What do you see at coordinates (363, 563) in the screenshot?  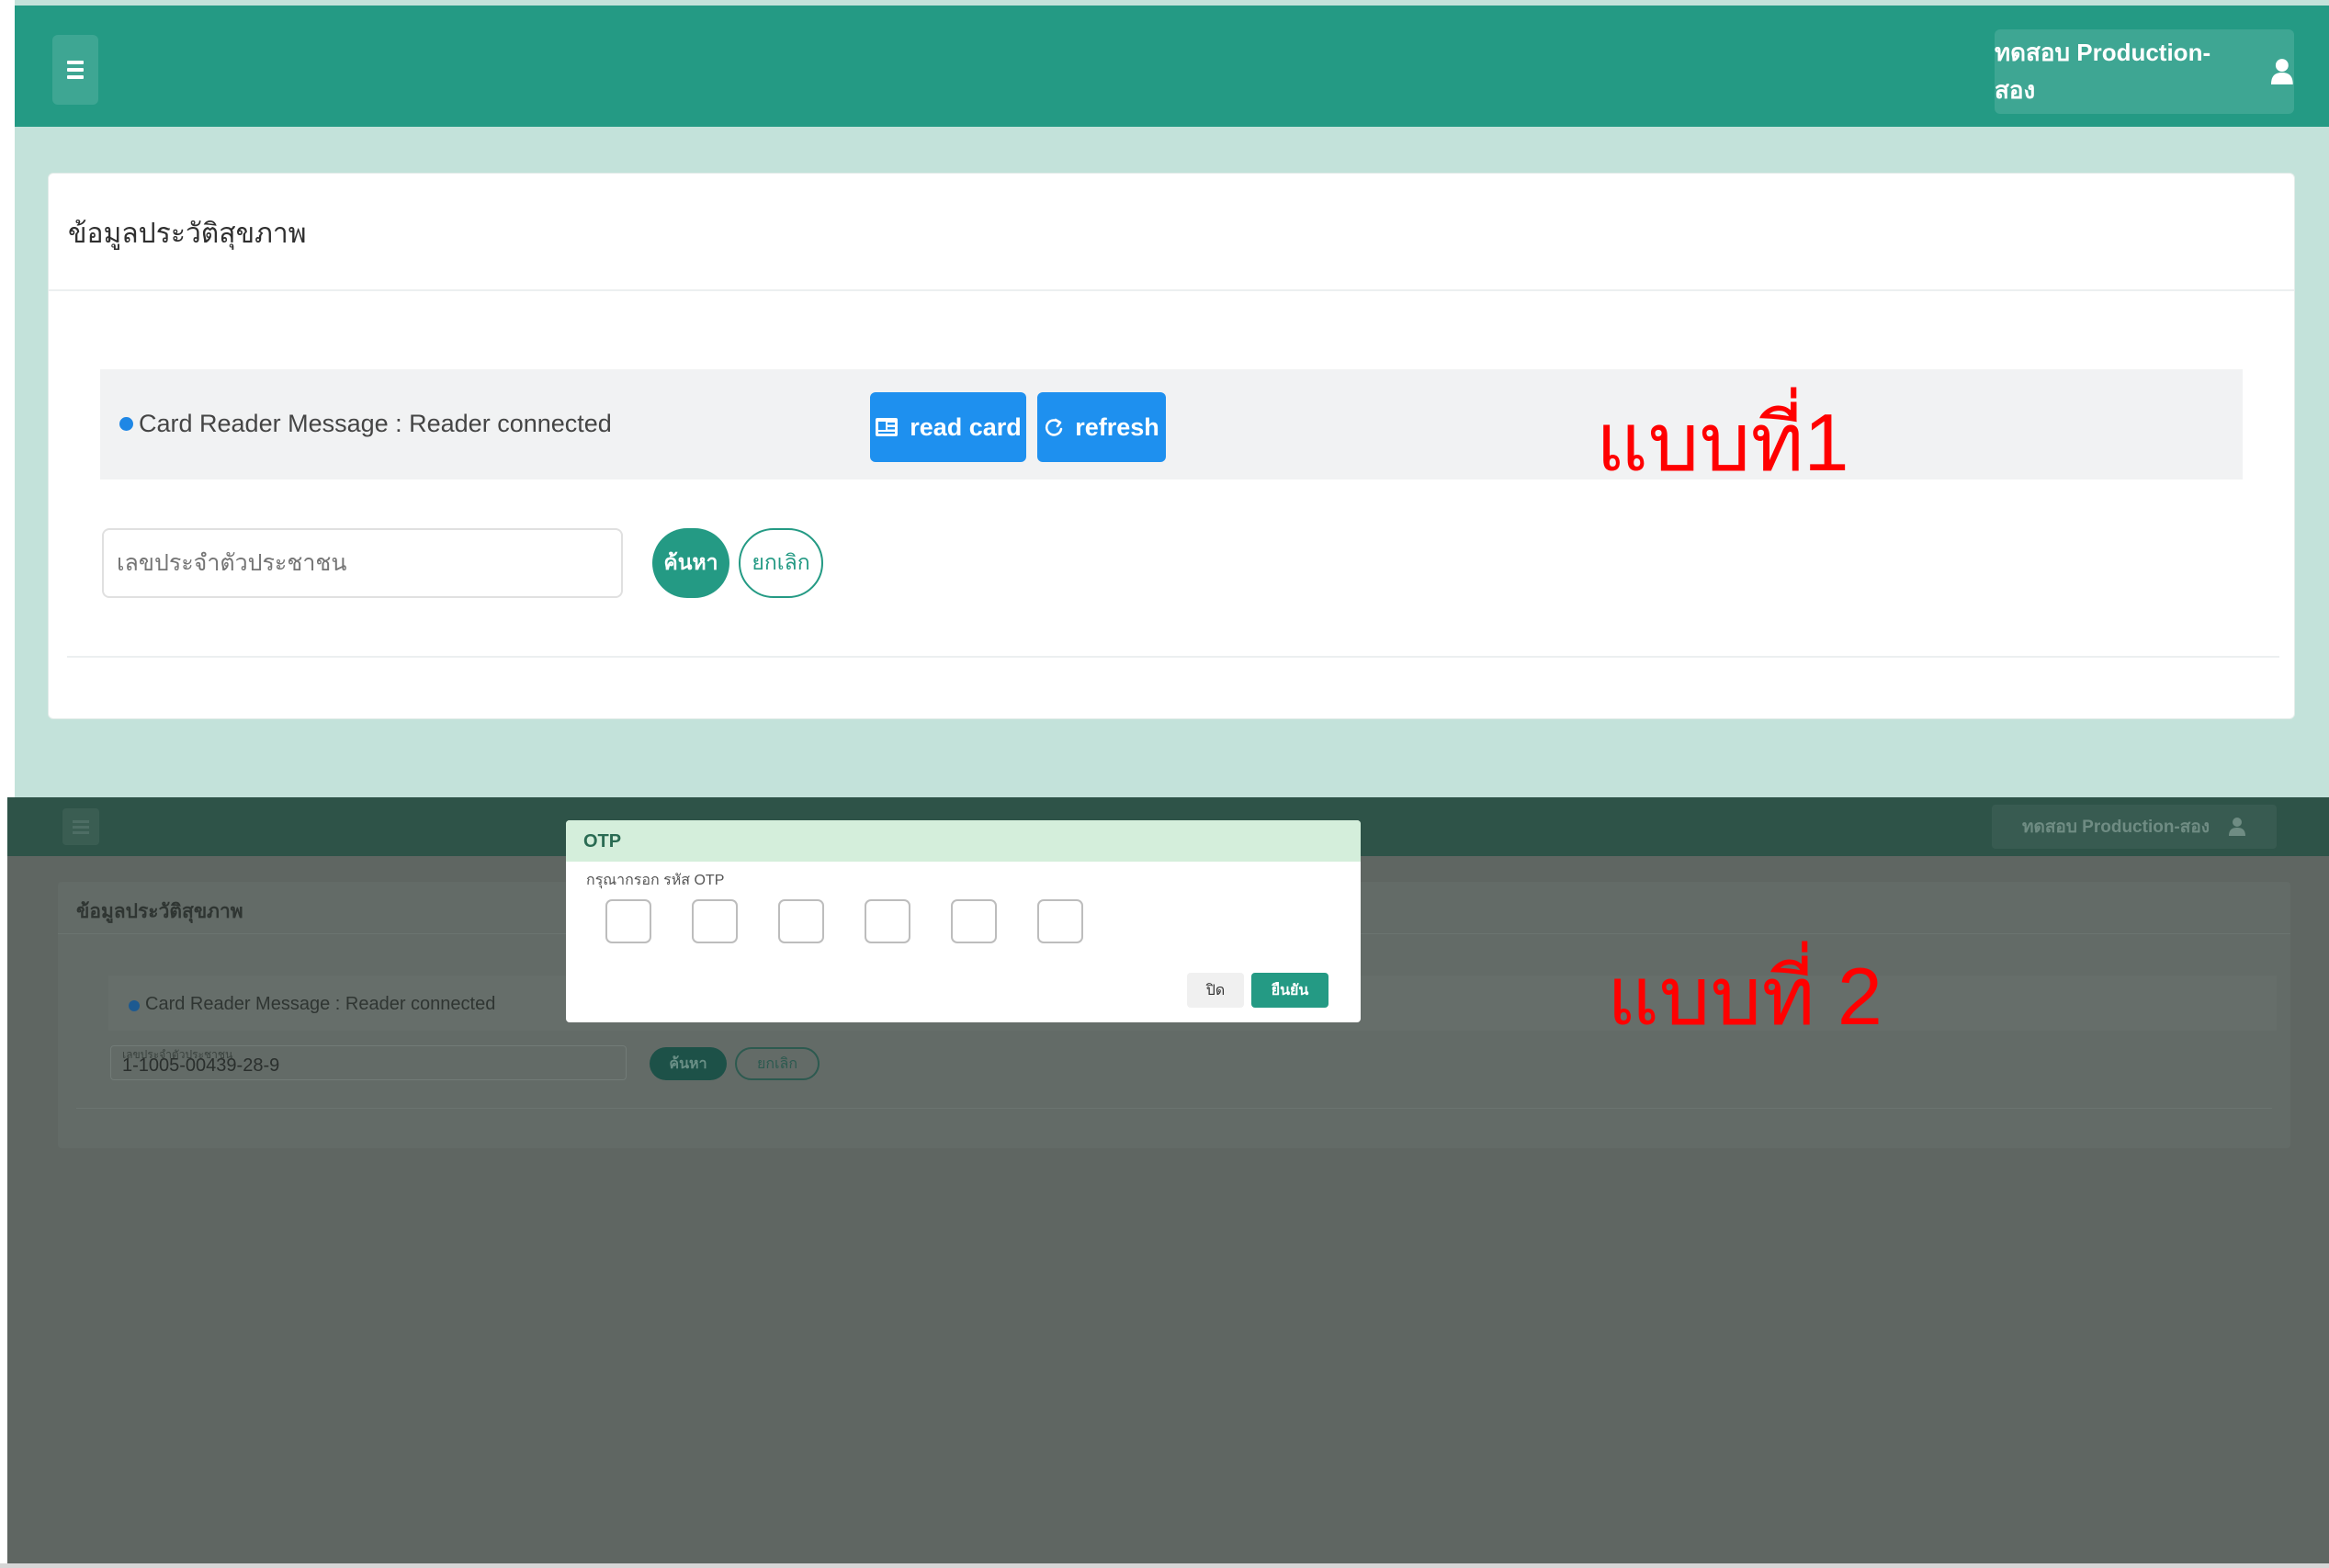 I see `citizen-id-input` at bounding box center [363, 563].